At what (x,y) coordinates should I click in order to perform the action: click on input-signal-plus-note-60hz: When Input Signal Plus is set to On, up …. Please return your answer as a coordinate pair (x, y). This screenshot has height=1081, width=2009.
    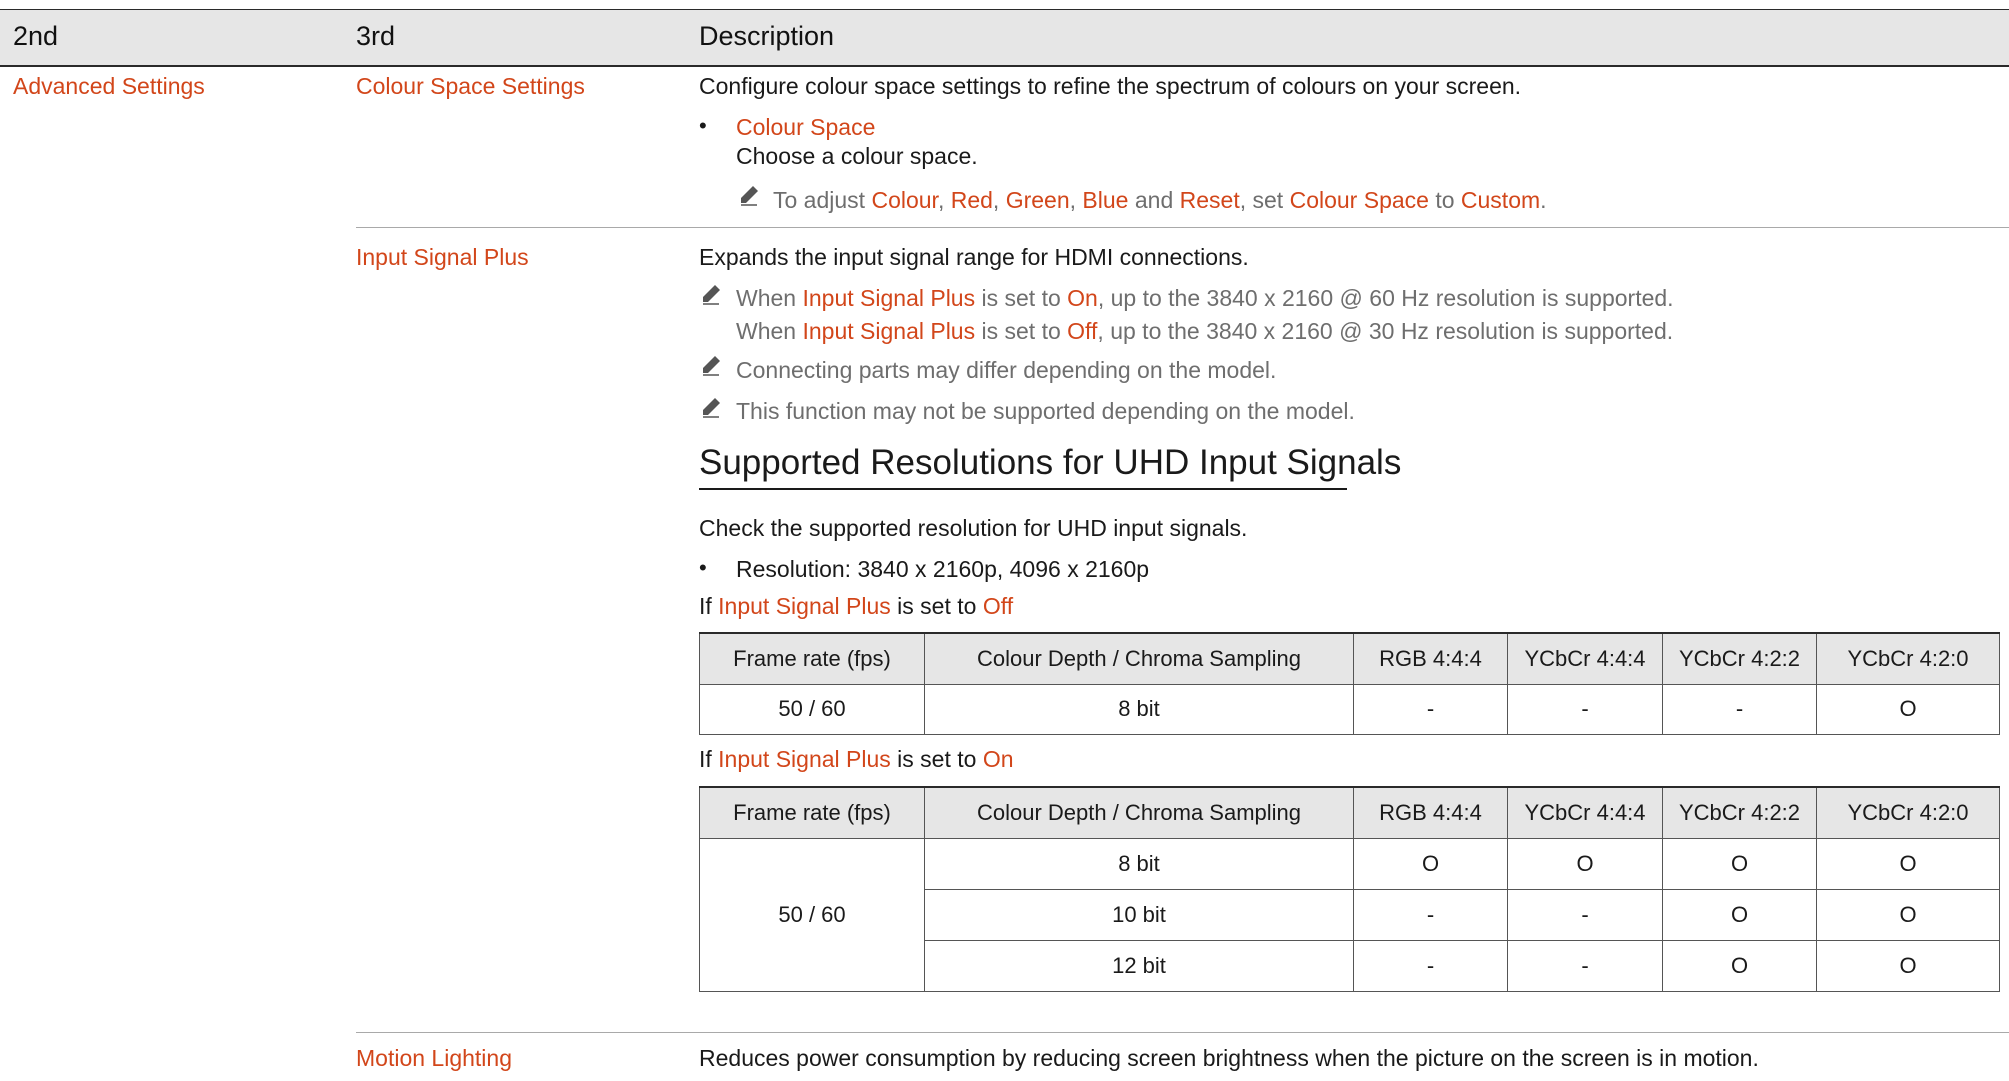
    Looking at the image, I should click on (1205, 298).